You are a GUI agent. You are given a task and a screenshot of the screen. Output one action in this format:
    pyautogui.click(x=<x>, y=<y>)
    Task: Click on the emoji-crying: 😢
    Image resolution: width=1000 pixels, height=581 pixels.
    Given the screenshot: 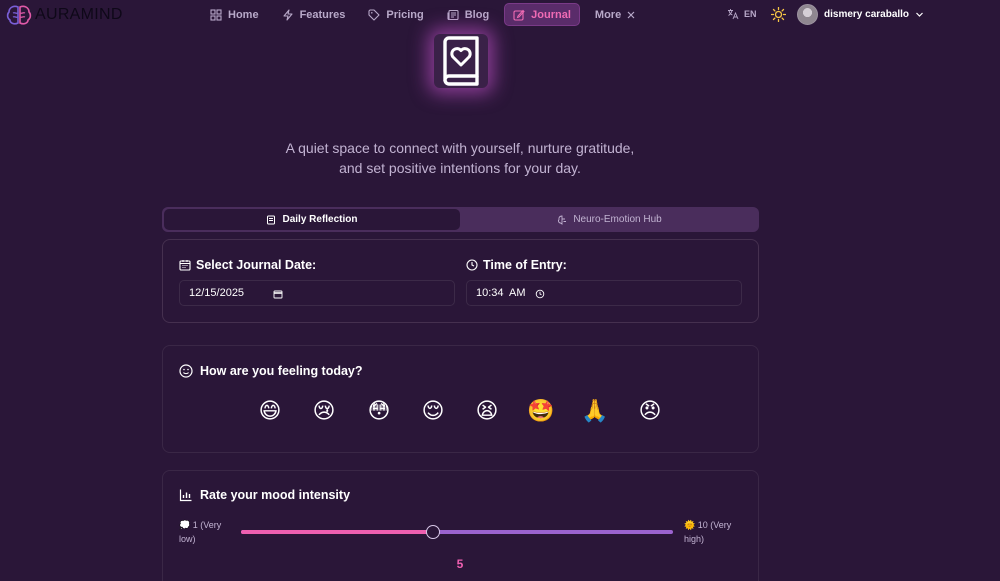 What is the action you would take?
    pyautogui.click(x=324, y=412)
    